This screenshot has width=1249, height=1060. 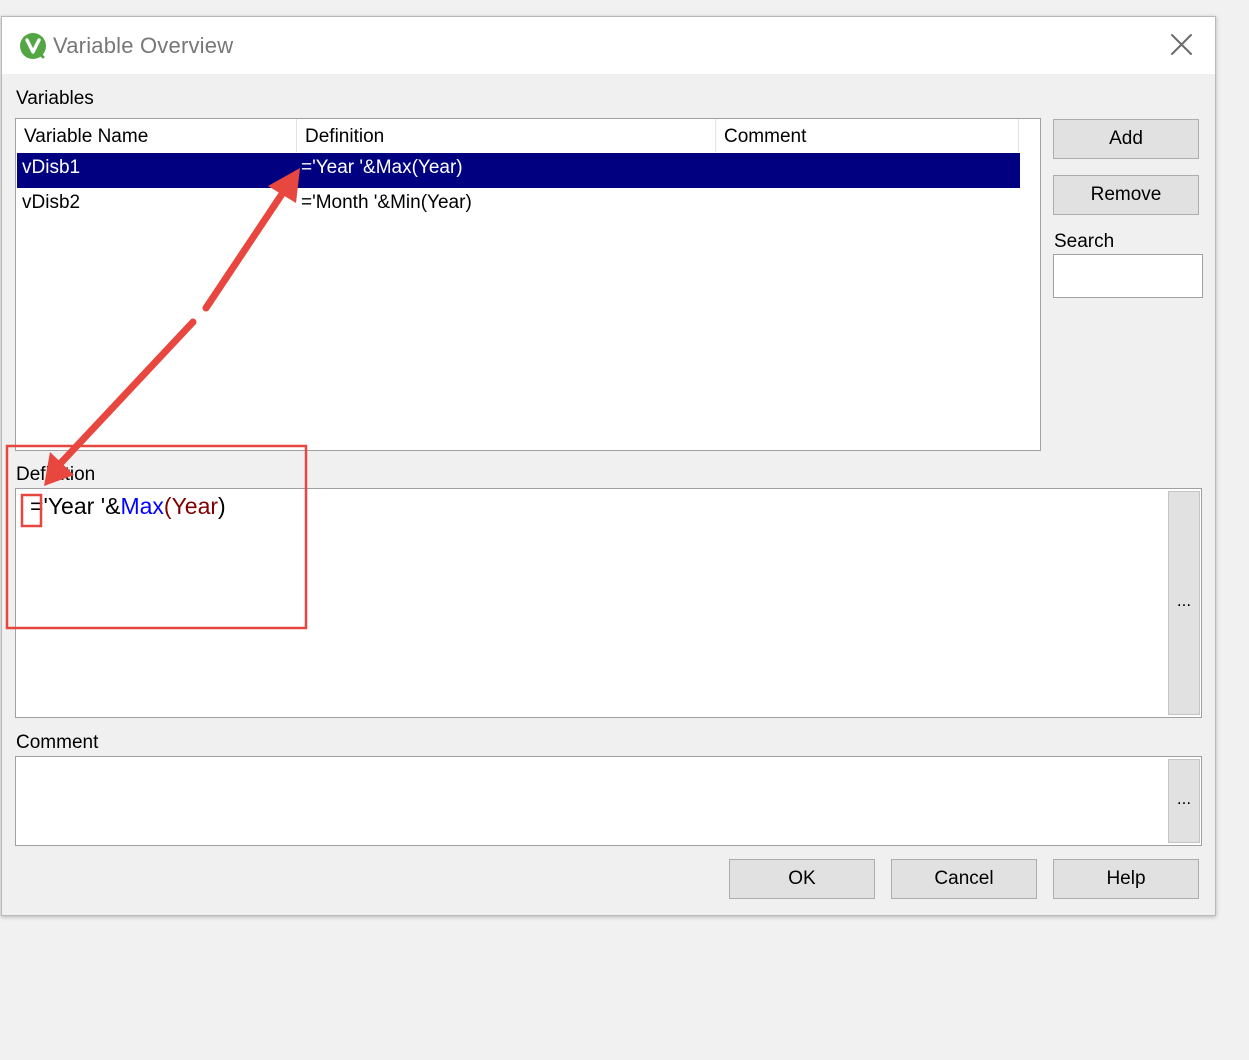 What do you see at coordinates (74, 506) in the screenshot?
I see `expr-string: 'Year '` at bounding box center [74, 506].